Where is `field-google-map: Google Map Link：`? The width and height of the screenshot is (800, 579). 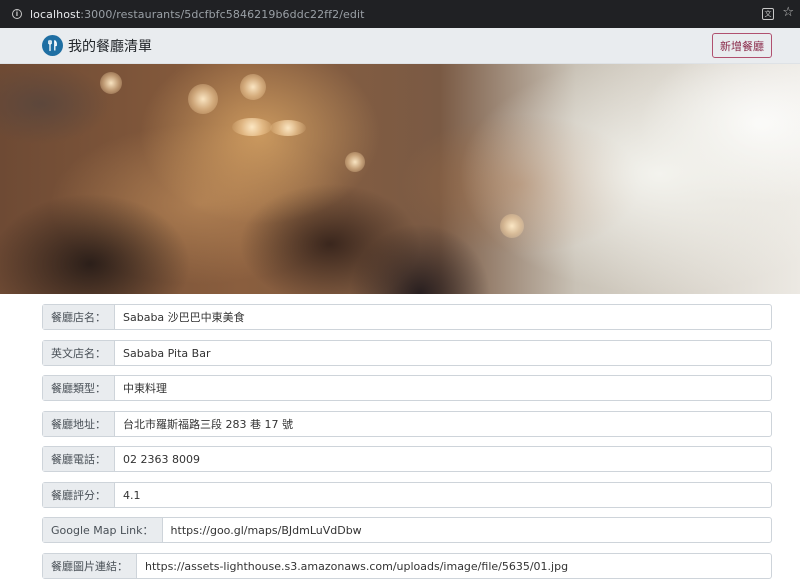 field-google-map: Google Map Link： is located at coordinates (407, 530).